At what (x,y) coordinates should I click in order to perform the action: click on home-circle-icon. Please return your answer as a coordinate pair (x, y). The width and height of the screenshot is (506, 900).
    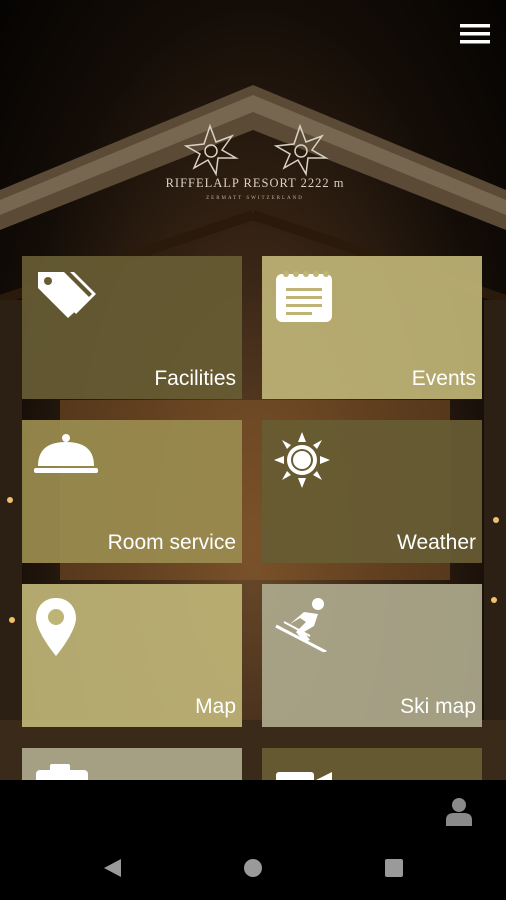
    Looking at the image, I should click on (253, 868).